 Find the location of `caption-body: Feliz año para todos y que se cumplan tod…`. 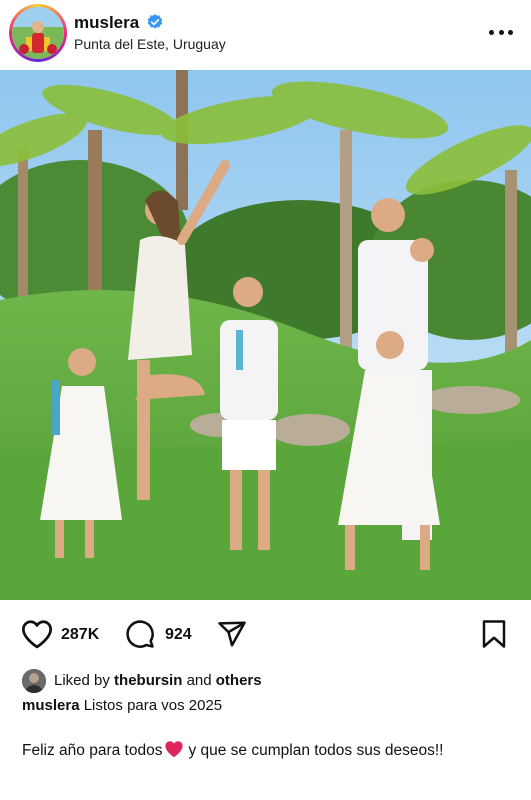

caption-body: Feliz año para todos y que se cumplan tod… is located at coordinates (242, 751).